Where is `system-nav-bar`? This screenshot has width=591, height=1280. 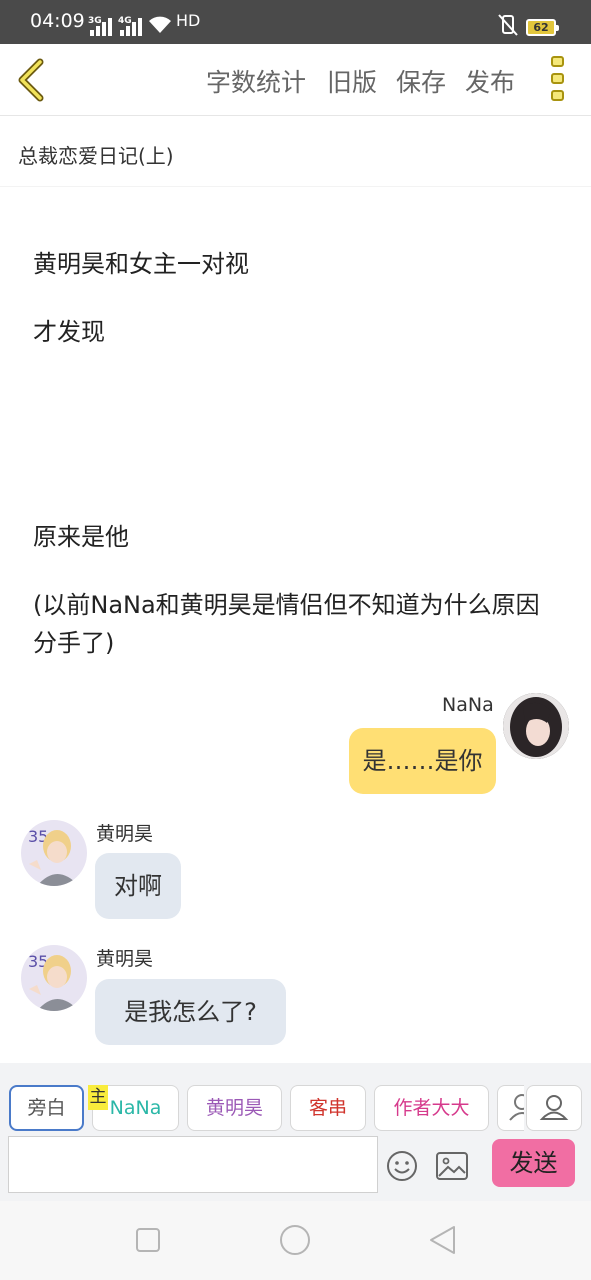
system-nav-bar is located at coordinates (295, 1240).